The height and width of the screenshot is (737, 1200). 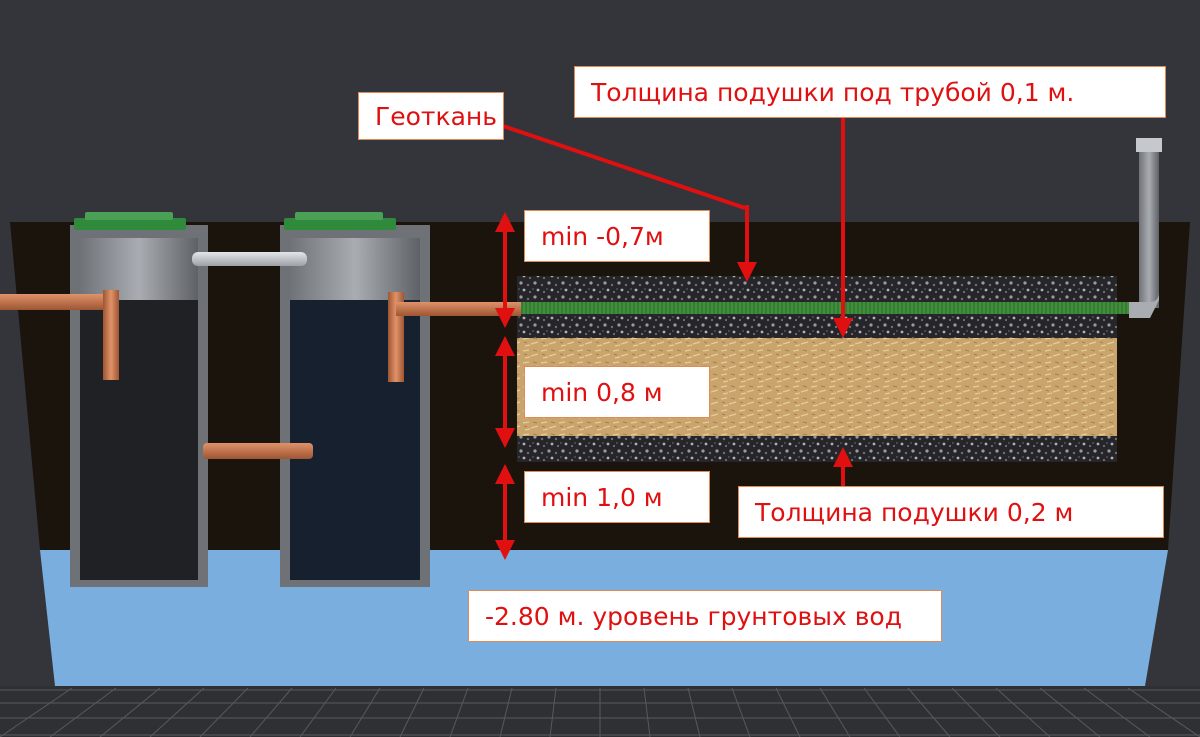 What do you see at coordinates (624, 167) in the screenshot?
I see `geotextile-leader-arrow` at bounding box center [624, 167].